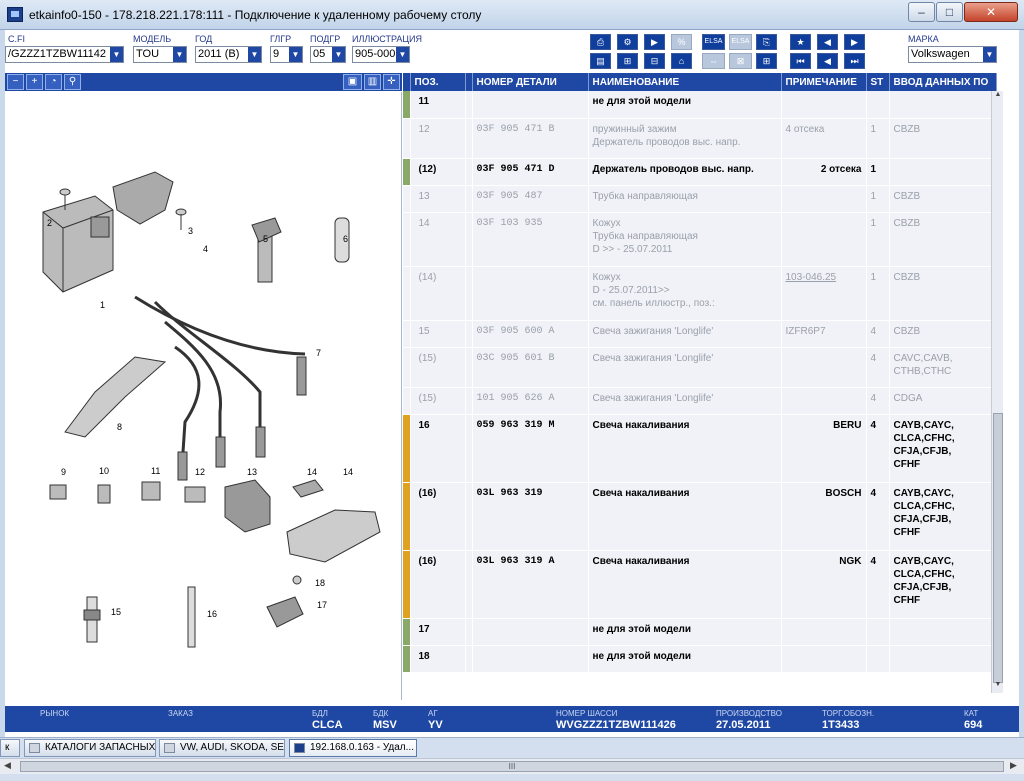 The height and width of the screenshot is (781, 1024). Describe the element at coordinates (998, 687) in the screenshot. I see `scroll-down-icon: ▼` at that location.